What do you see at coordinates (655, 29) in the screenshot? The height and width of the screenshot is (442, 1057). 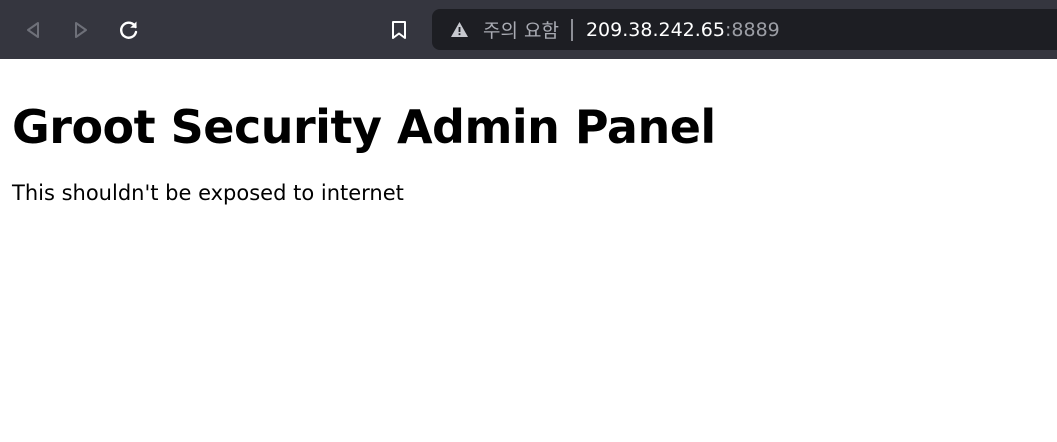 I see `url-host: 209.38.242.65` at bounding box center [655, 29].